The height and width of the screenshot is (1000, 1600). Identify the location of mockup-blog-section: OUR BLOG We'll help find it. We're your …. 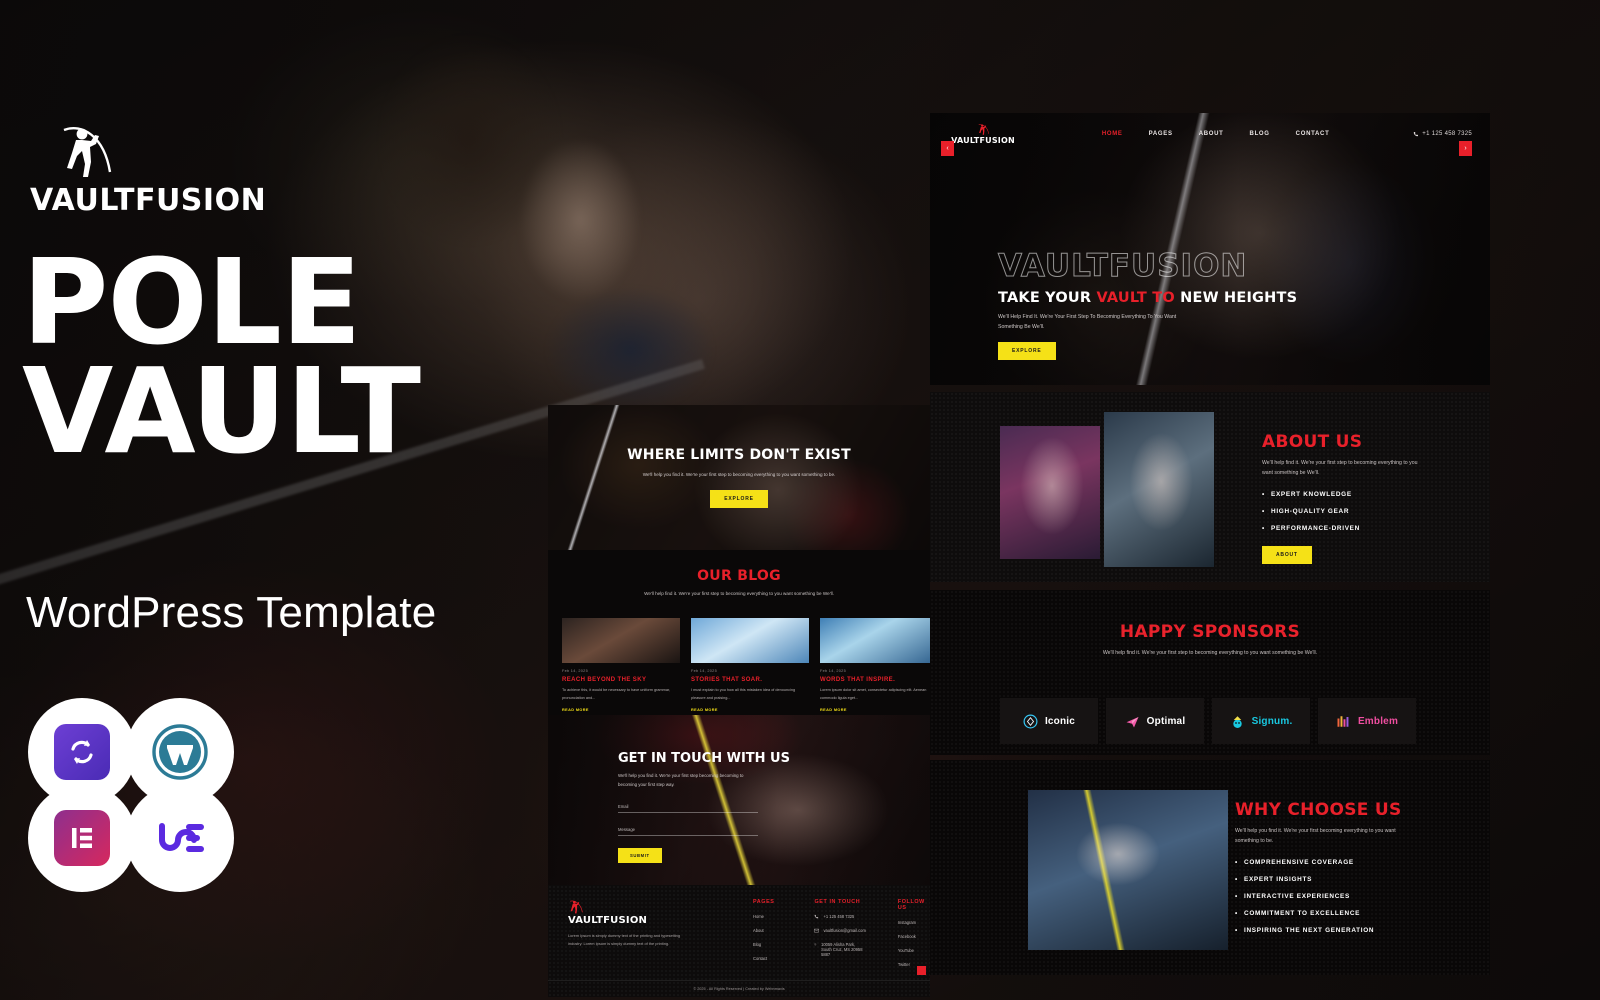
(739, 632).